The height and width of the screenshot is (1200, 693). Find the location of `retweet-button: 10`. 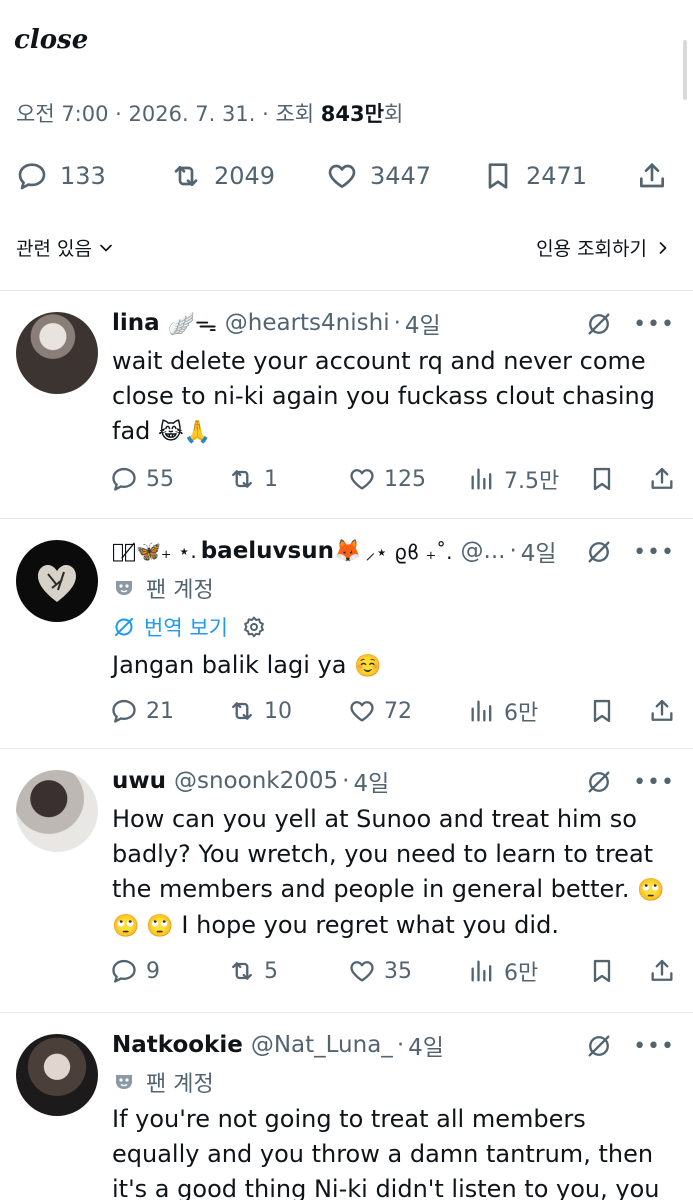

retweet-button: 10 is located at coordinates (260, 711).